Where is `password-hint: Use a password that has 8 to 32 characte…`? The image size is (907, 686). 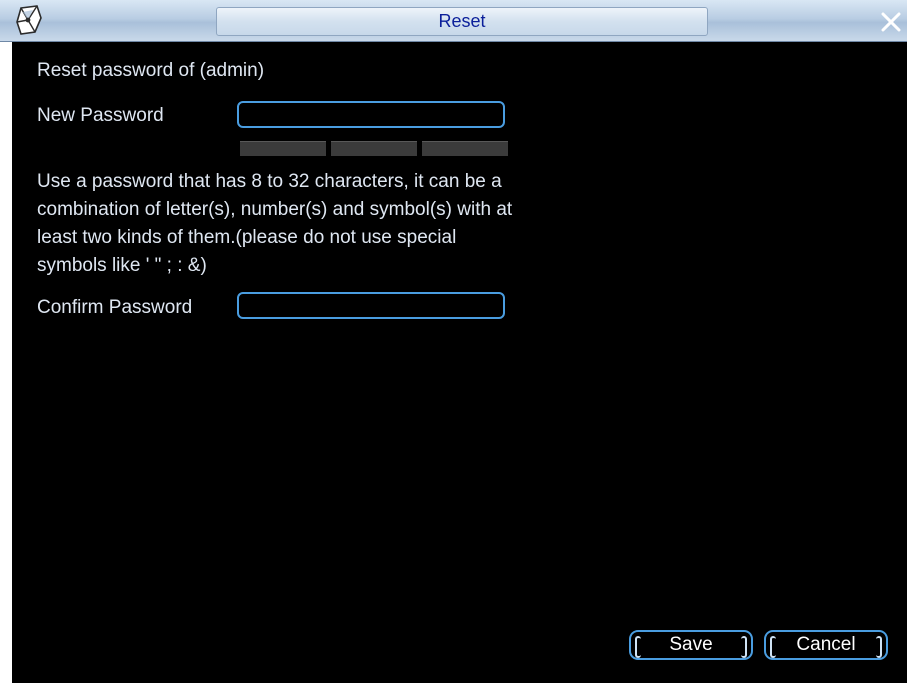 password-hint: Use a password that has 8 to 32 characte… is located at coordinates (275, 223).